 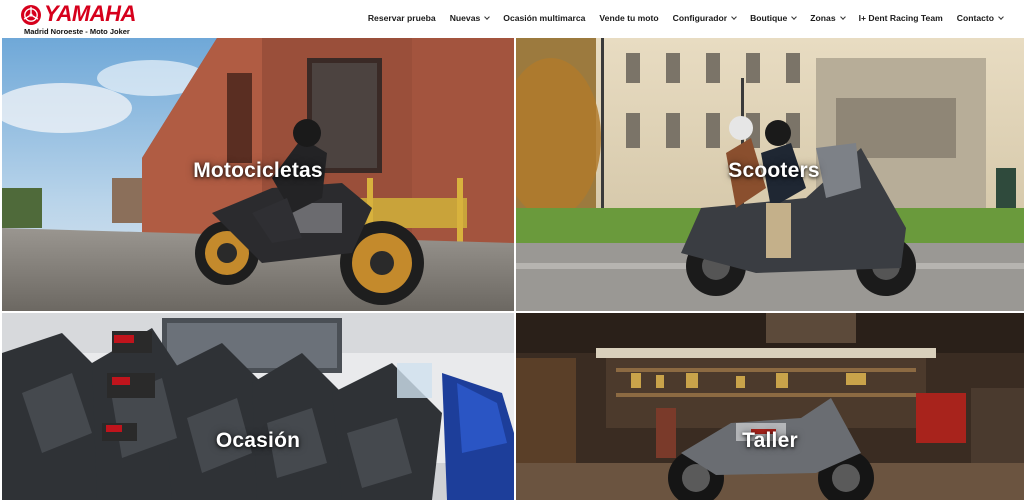 I want to click on tile-label: Ocasión, so click(x=258, y=440).